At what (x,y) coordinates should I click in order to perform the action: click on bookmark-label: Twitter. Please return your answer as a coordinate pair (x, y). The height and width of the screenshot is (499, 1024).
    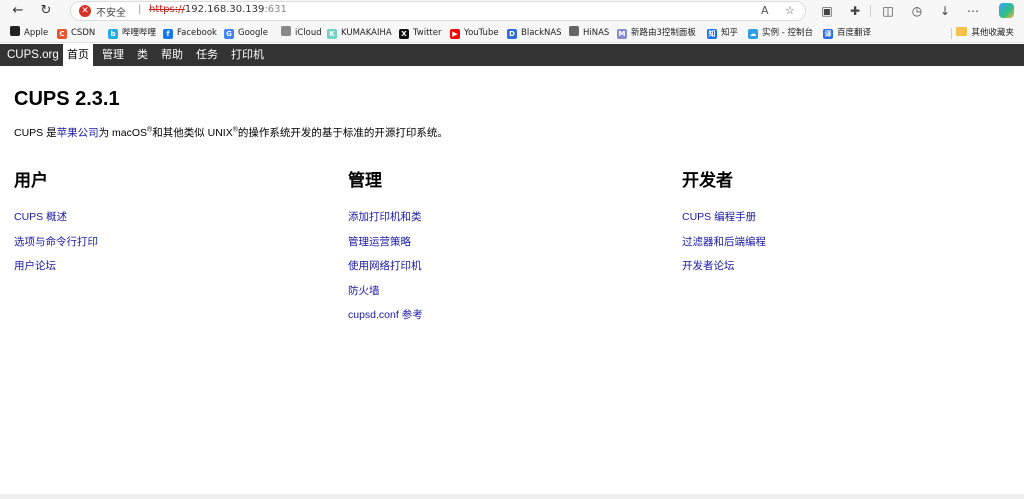
    Looking at the image, I should click on (427, 33).